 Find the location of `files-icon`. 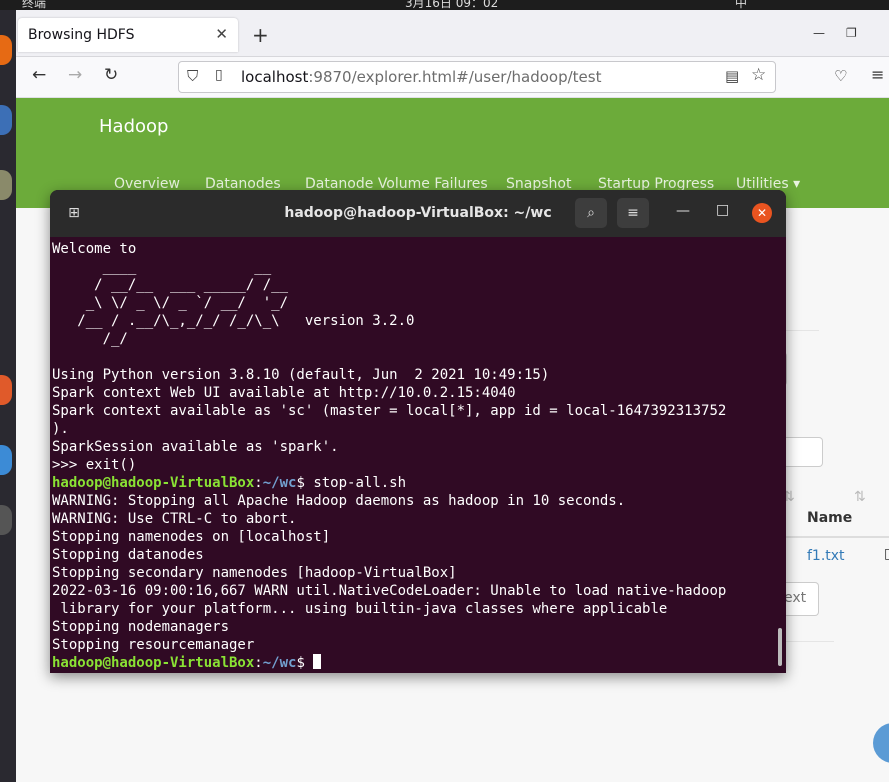

files-icon is located at coordinates (6, 185).